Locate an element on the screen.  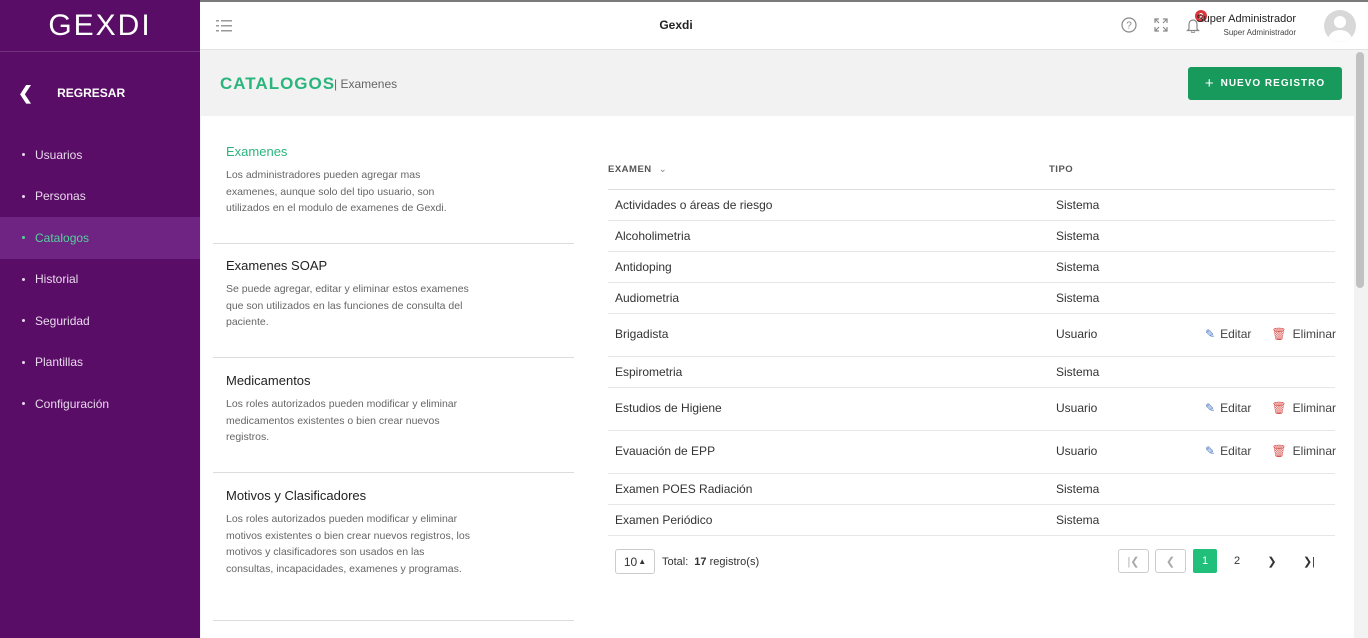
page-title: CATALOGOS is located at coordinates (278, 83).